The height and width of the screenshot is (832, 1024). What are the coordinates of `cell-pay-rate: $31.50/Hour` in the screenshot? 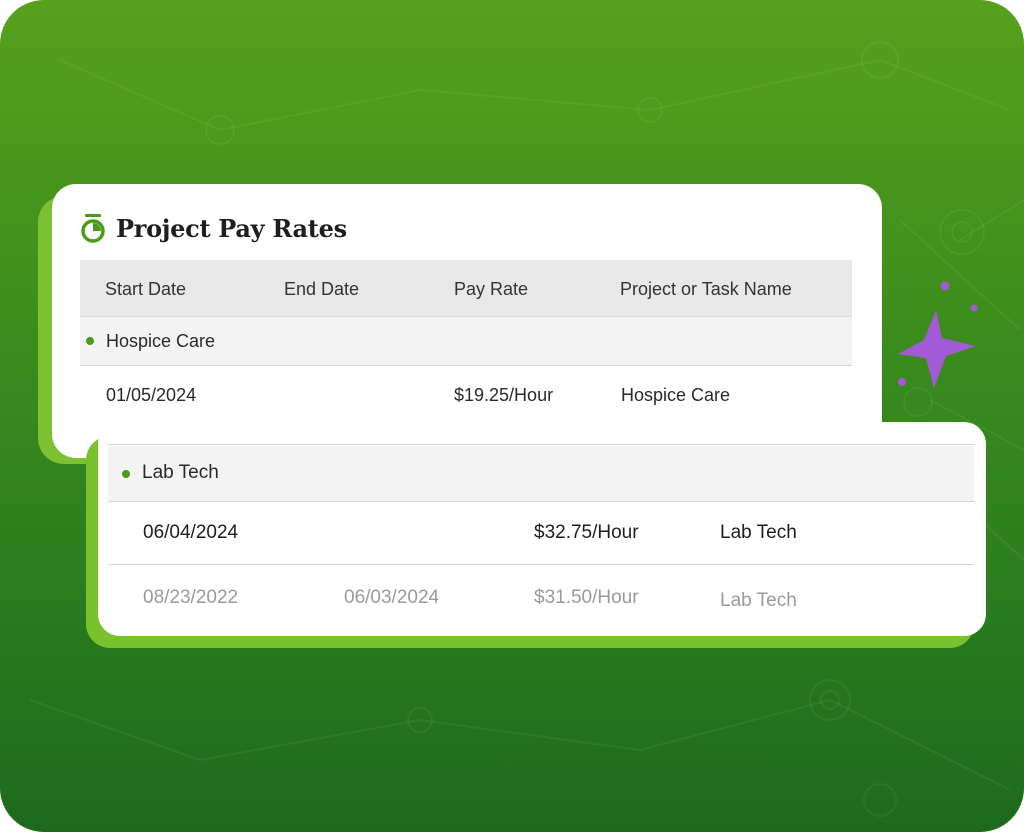 It's located at (586, 597).